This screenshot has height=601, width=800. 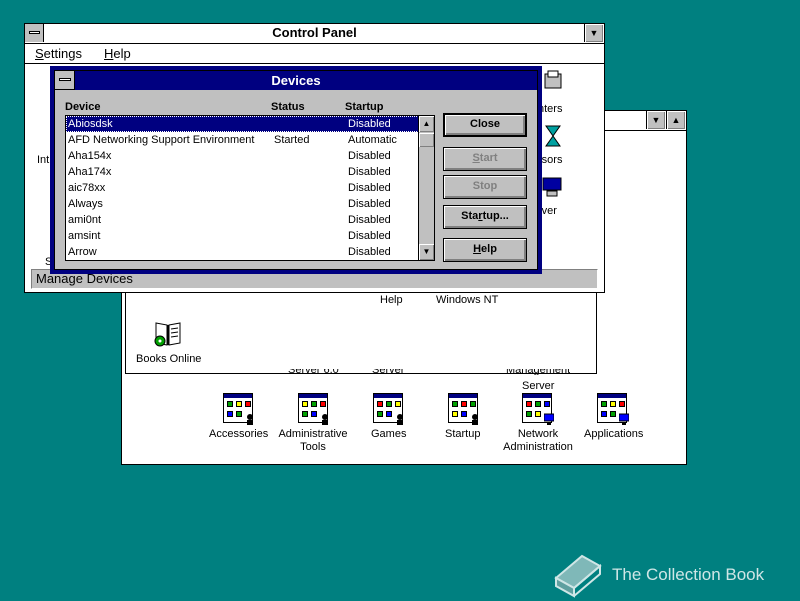 What do you see at coordinates (538, 386) in the screenshot?
I see `clipped-label-management-server: Server` at bounding box center [538, 386].